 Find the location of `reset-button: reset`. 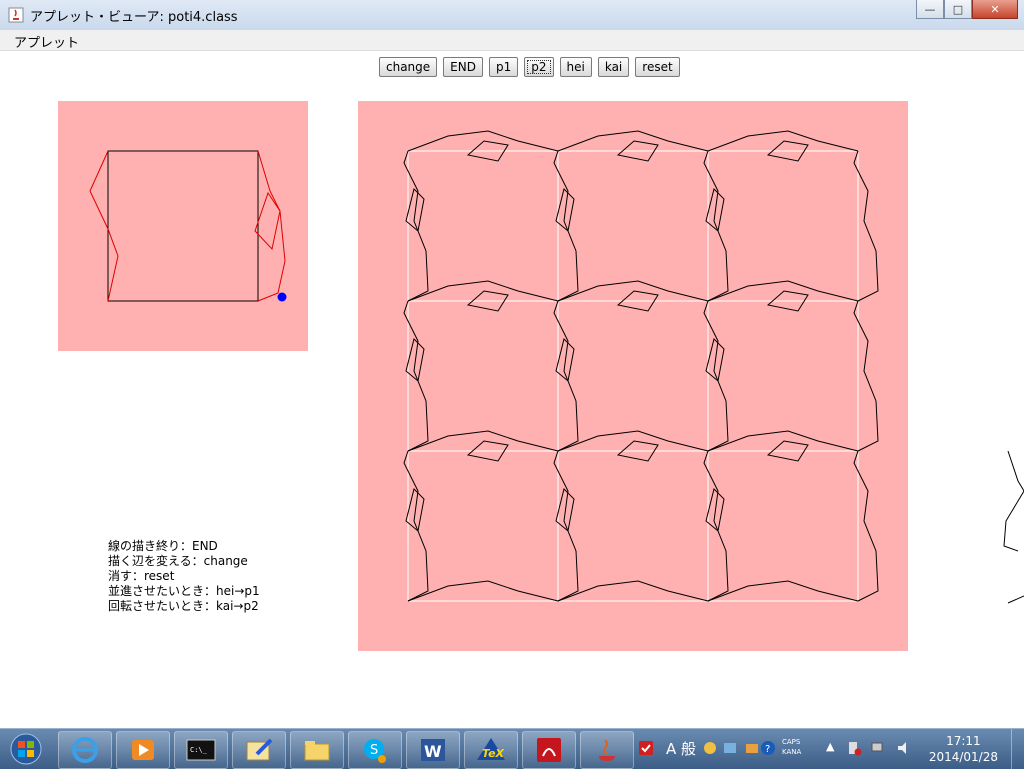

reset-button: reset is located at coordinates (657, 67).